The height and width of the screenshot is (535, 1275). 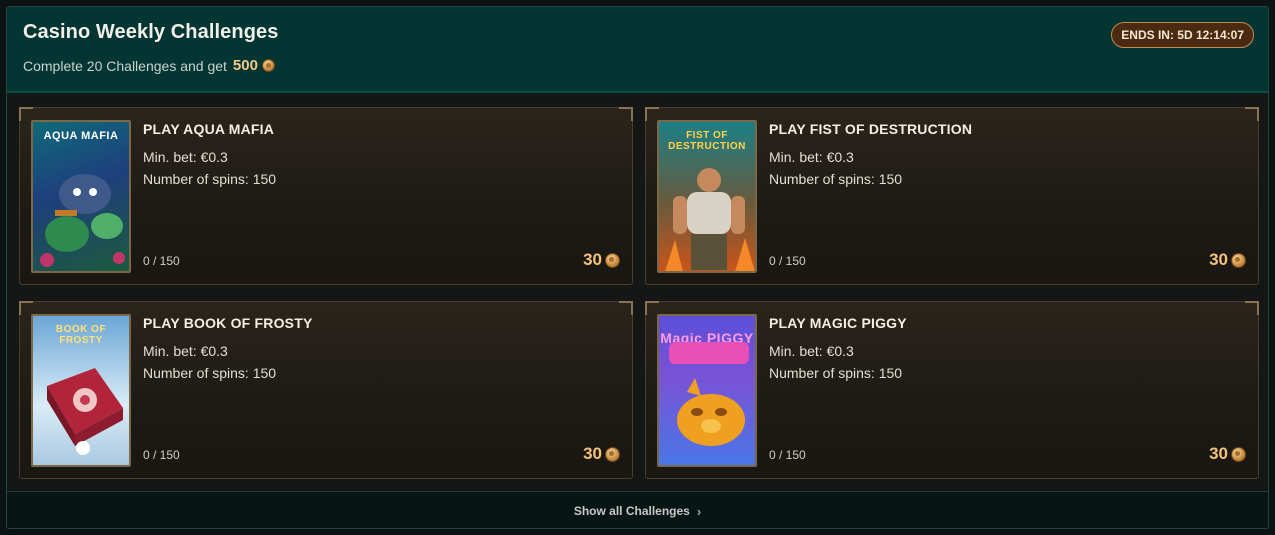 I want to click on chevron-right-icon: ›, so click(x=699, y=511).